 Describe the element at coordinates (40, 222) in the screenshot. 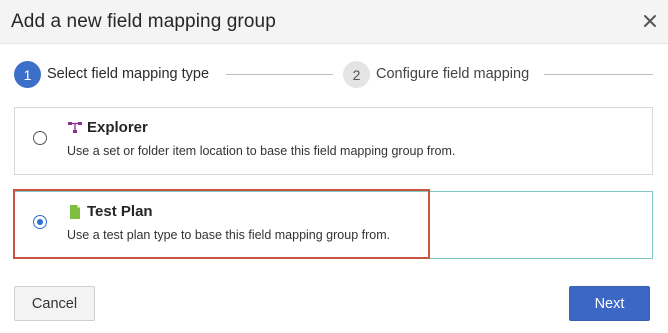

I see `test-plan-radio` at that location.